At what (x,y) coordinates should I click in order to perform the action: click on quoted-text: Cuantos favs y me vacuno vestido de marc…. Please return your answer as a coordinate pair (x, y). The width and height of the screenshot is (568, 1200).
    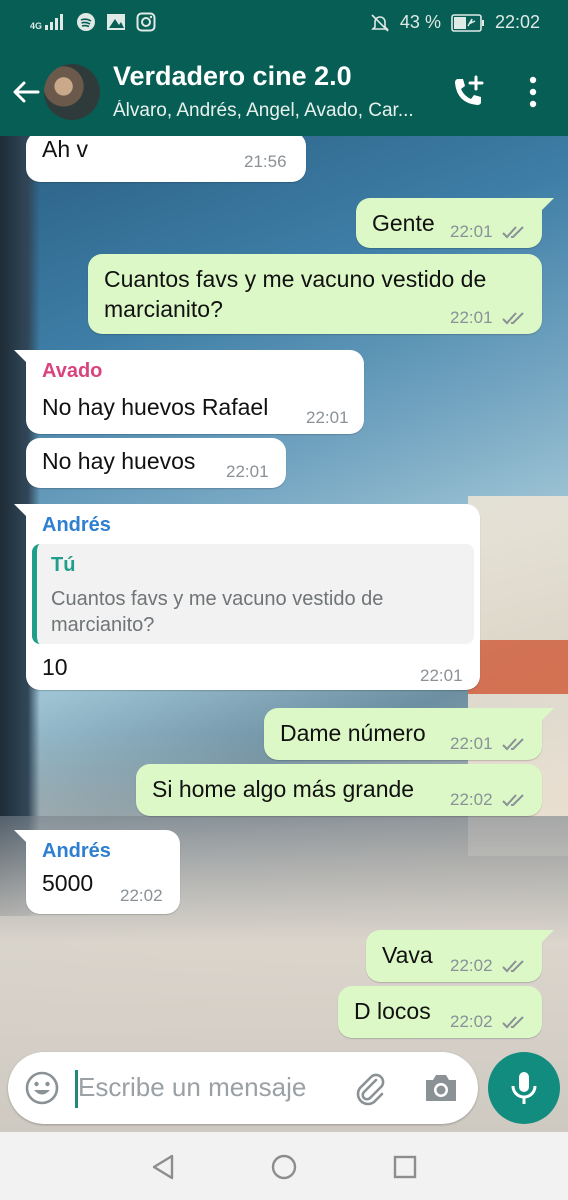
    Looking at the image, I should click on (217, 612).